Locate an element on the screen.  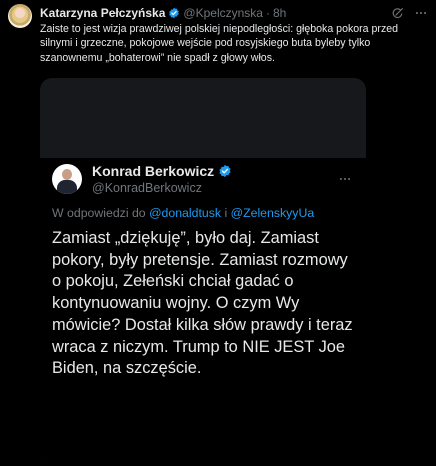
author-name: Katarzyna Pełczyńska is located at coordinates (102, 13).